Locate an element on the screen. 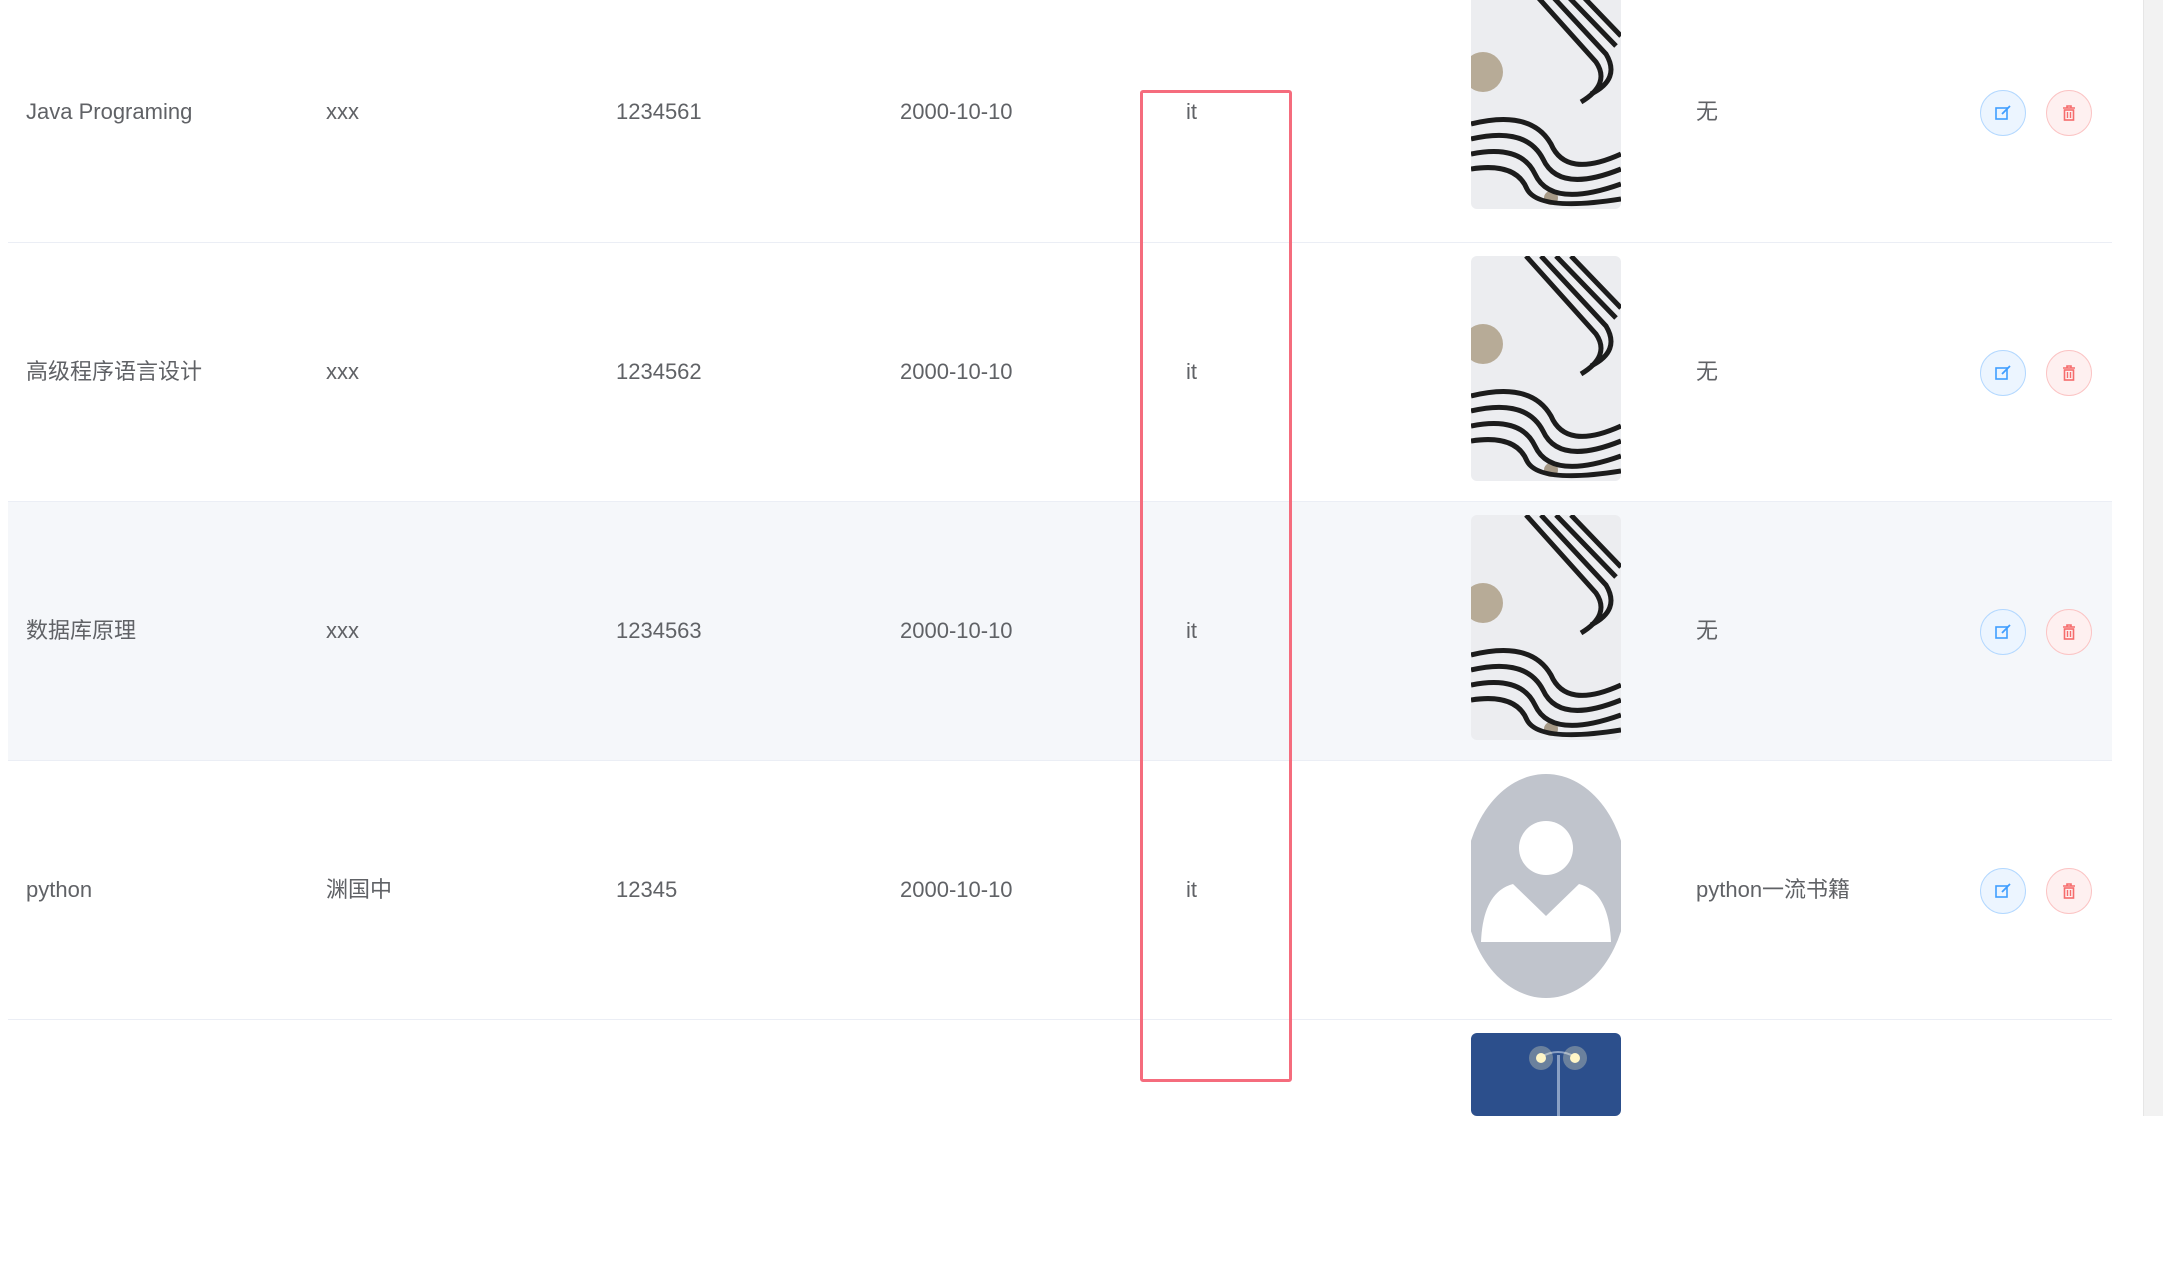  cell-author: 渊国中 is located at coordinates (359, 889).